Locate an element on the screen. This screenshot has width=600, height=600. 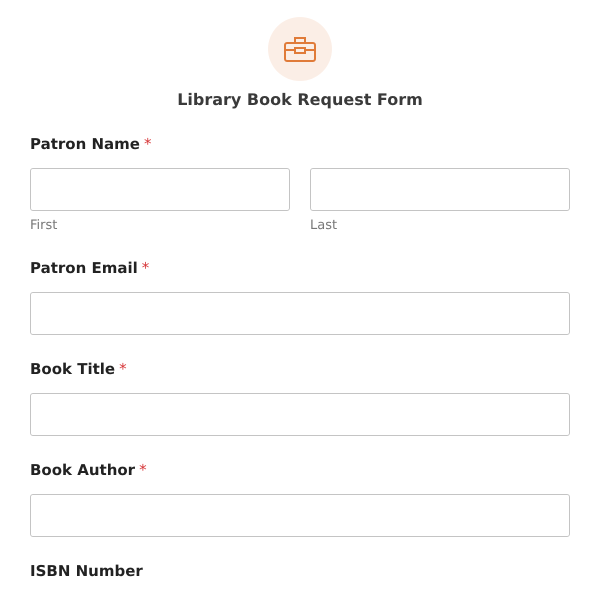
field-label: Patron Name * is located at coordinates (91, 144).